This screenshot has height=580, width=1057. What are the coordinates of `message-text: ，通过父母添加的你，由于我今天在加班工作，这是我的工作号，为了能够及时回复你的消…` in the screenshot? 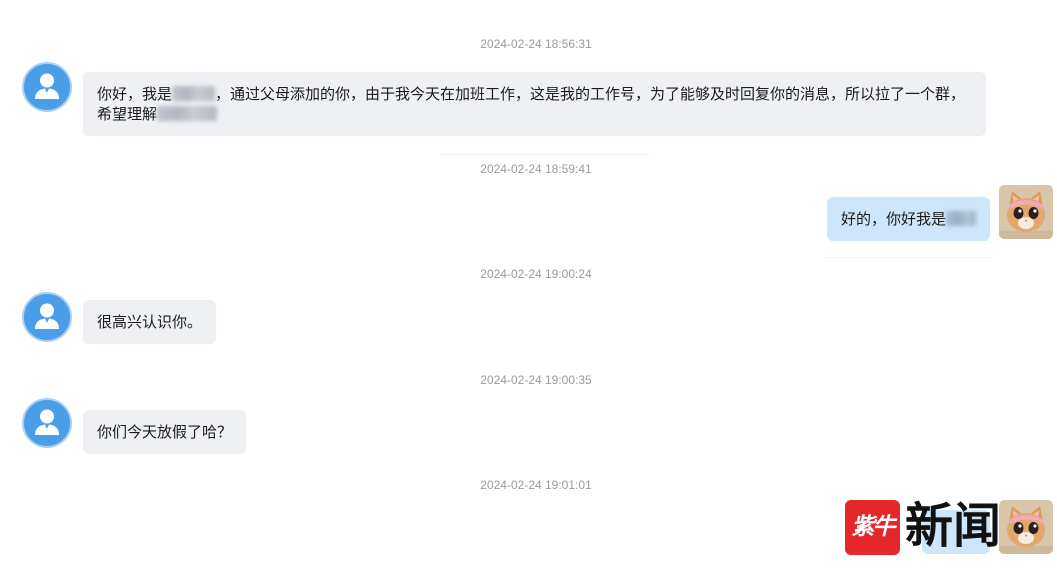 It's located at (590, 94).